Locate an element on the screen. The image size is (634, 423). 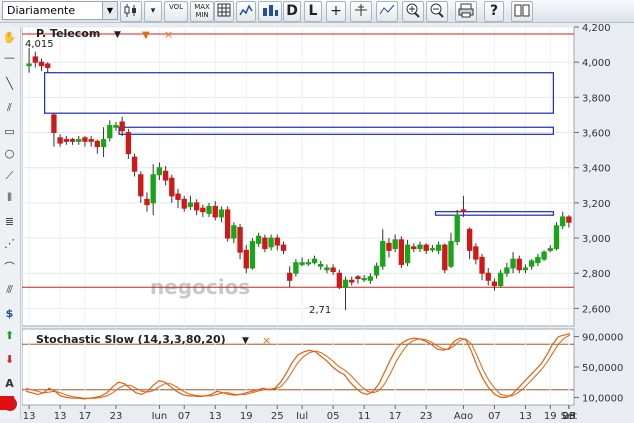
x-tick-label: 05 is located at coordinates (333, 415).